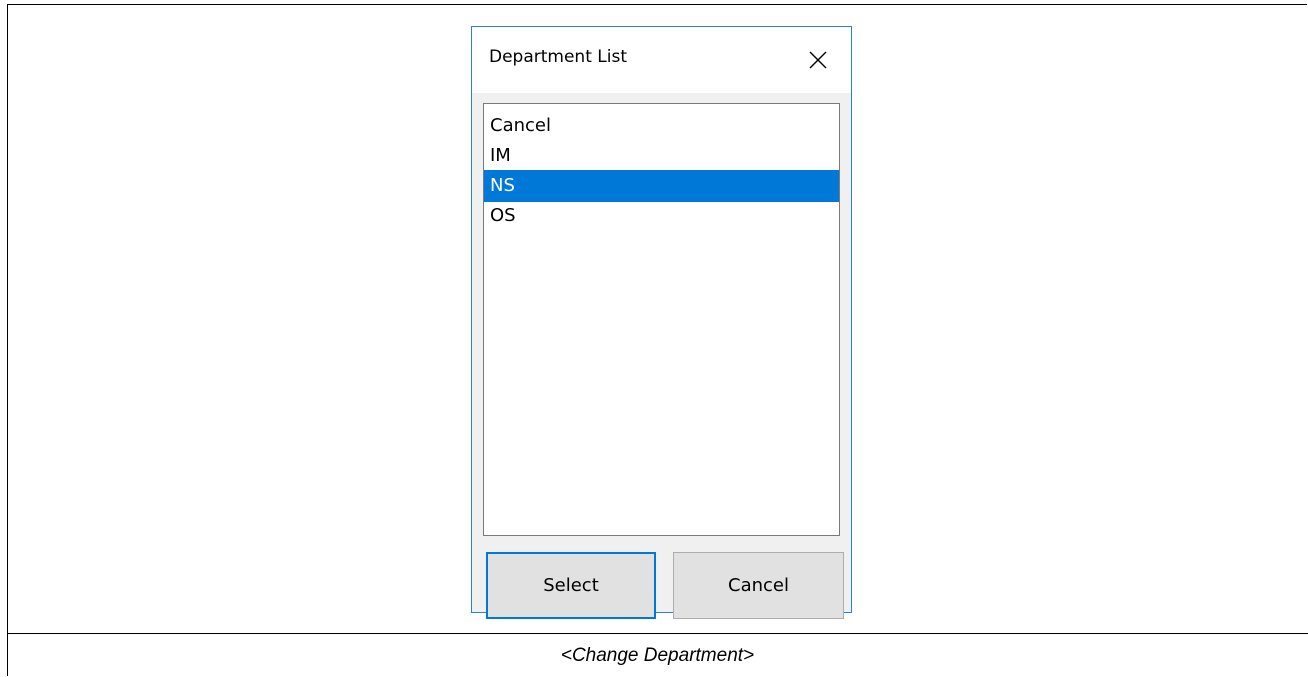 The height and width of the screenshot is (677, 1308). Describe the element at coordinates (661, 60) in the screenshot. I see `dialog-titlebar: Department List` at that location.